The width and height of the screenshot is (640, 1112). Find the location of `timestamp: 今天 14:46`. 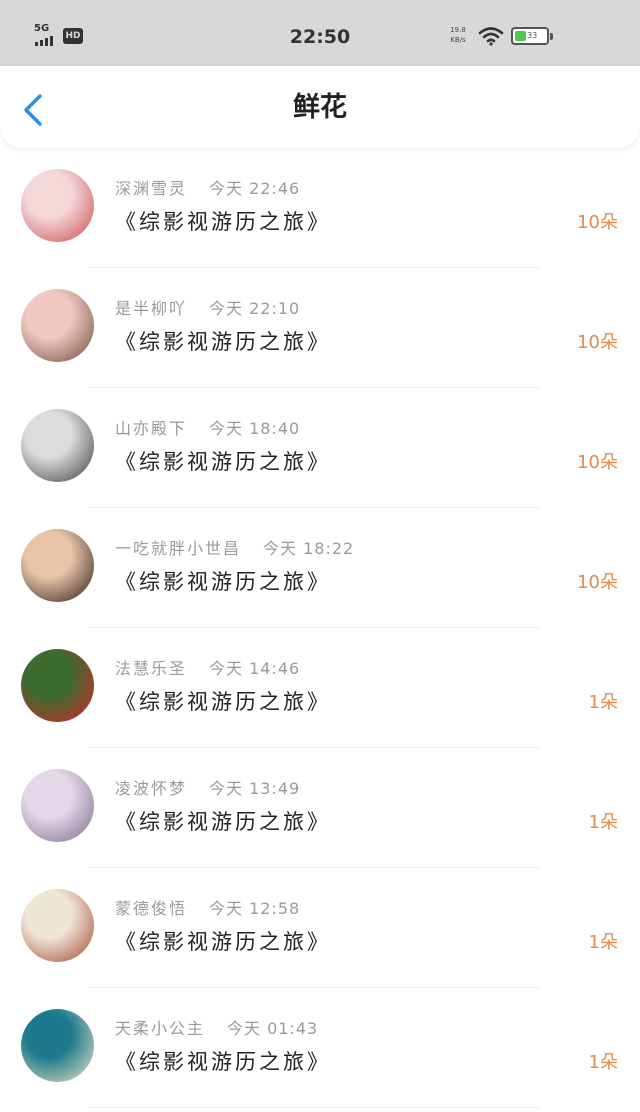

timestamp: 今天 14:46 is located at coordinates (255, 668).